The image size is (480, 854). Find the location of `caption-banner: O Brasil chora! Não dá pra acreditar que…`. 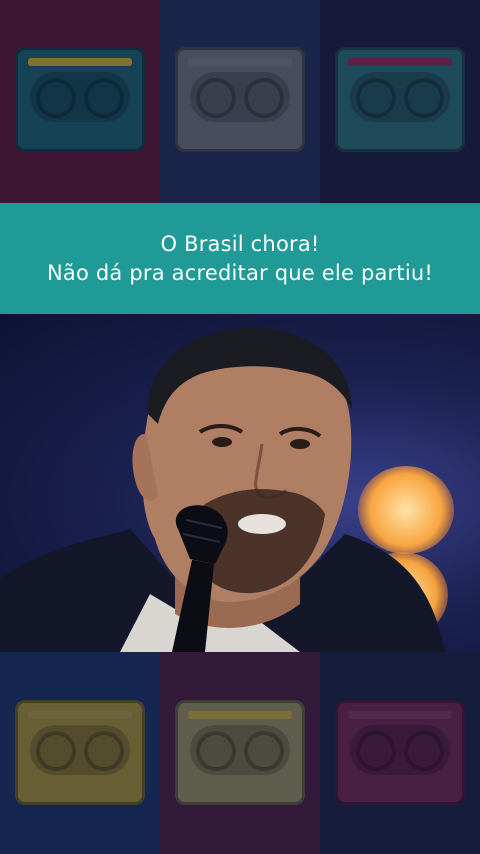

caption-banner: O Brasil chora! Não dá pra acreditar que… is located at coordinates (240, 258).